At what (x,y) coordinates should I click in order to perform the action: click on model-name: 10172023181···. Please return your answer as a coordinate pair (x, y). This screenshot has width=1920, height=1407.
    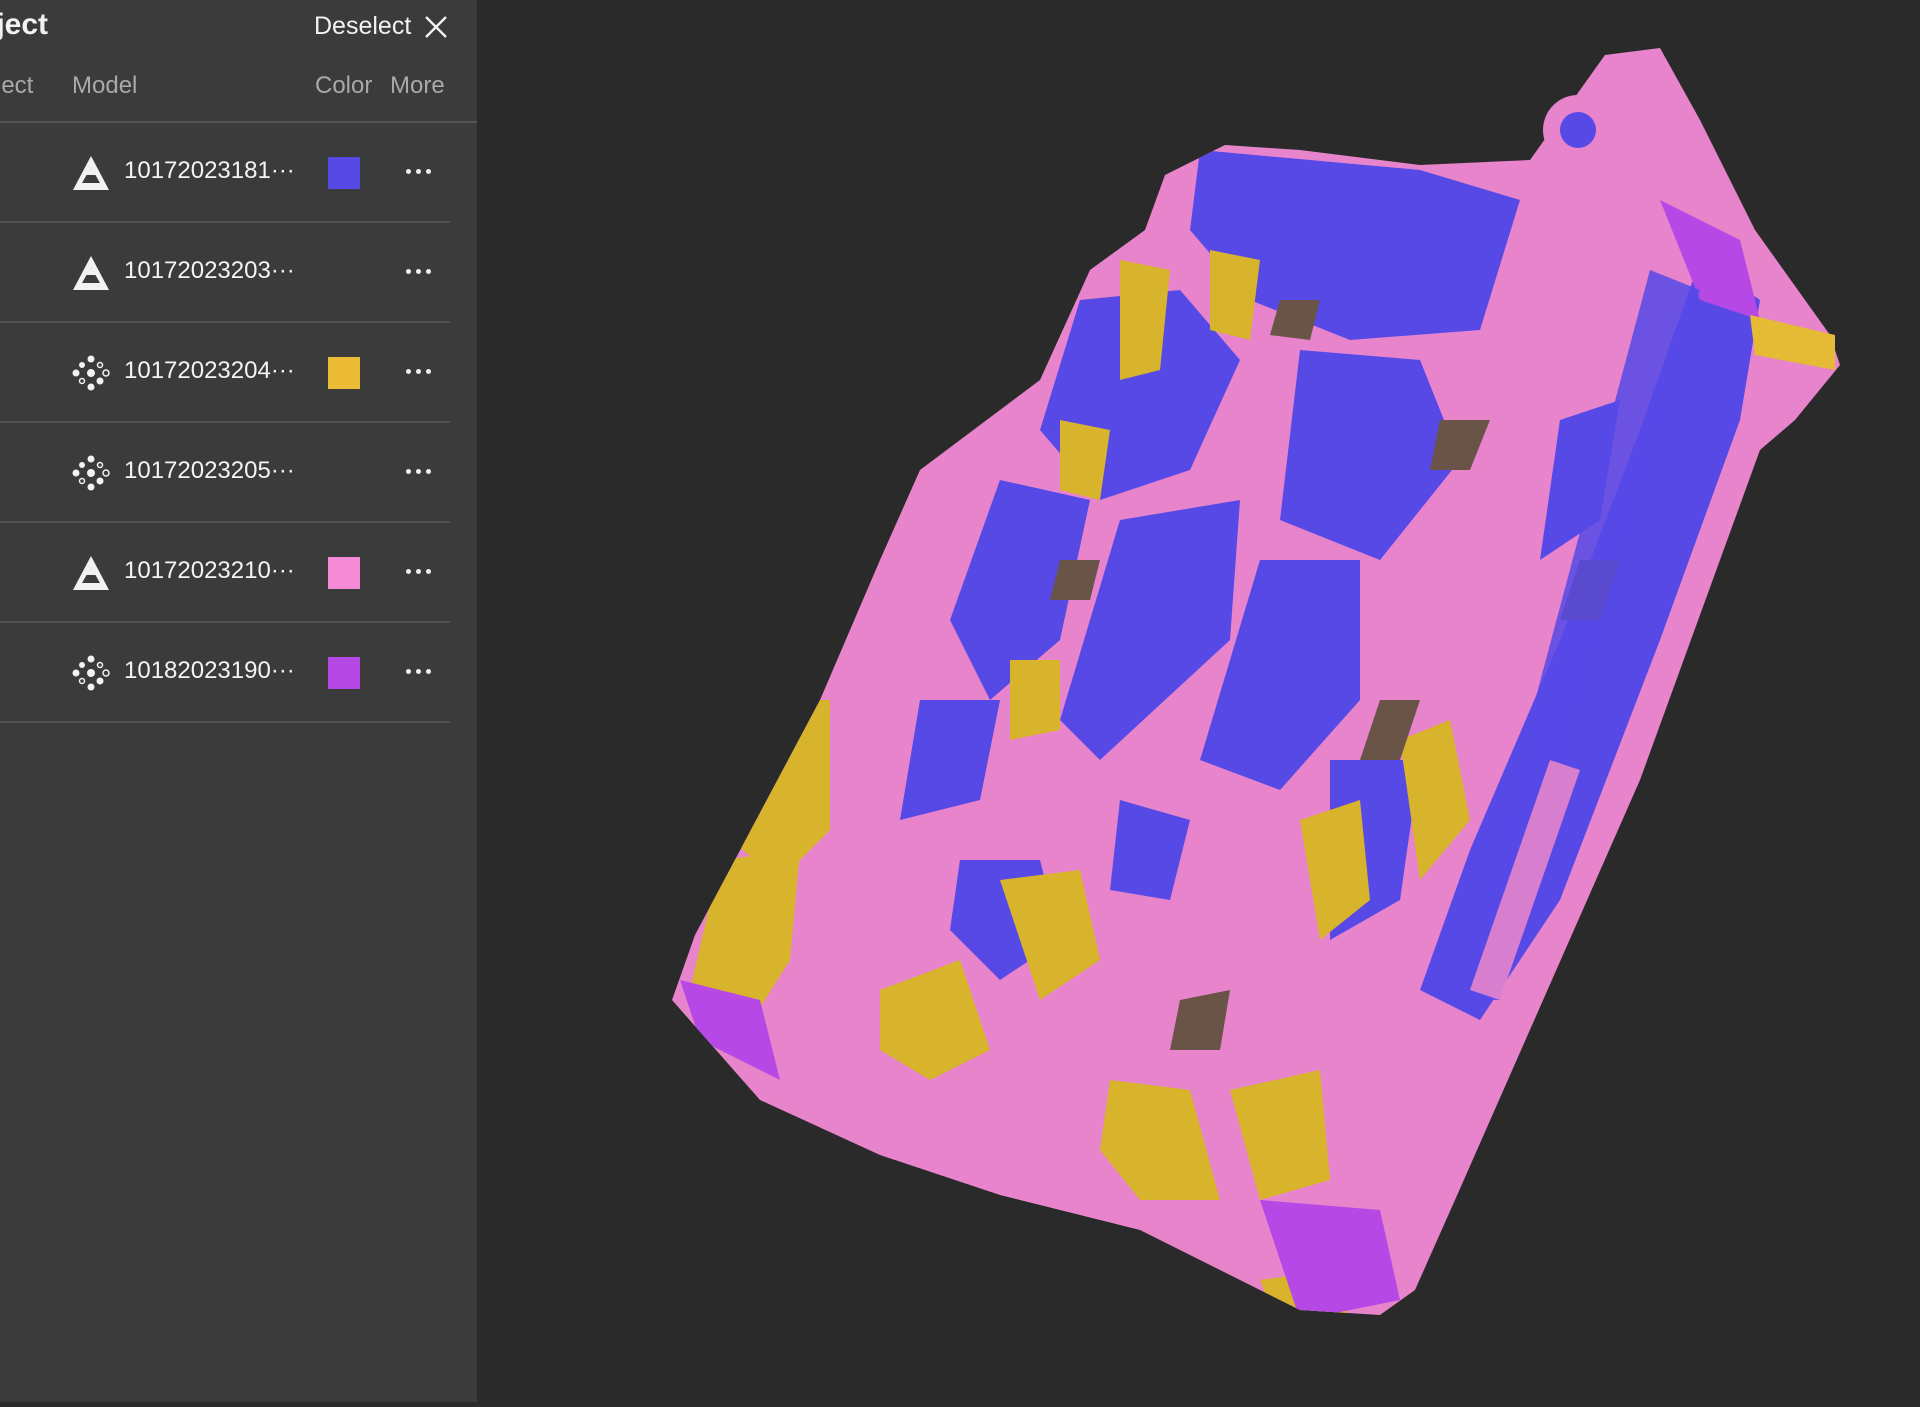
    Looking at the image, I should click on (209, 170).